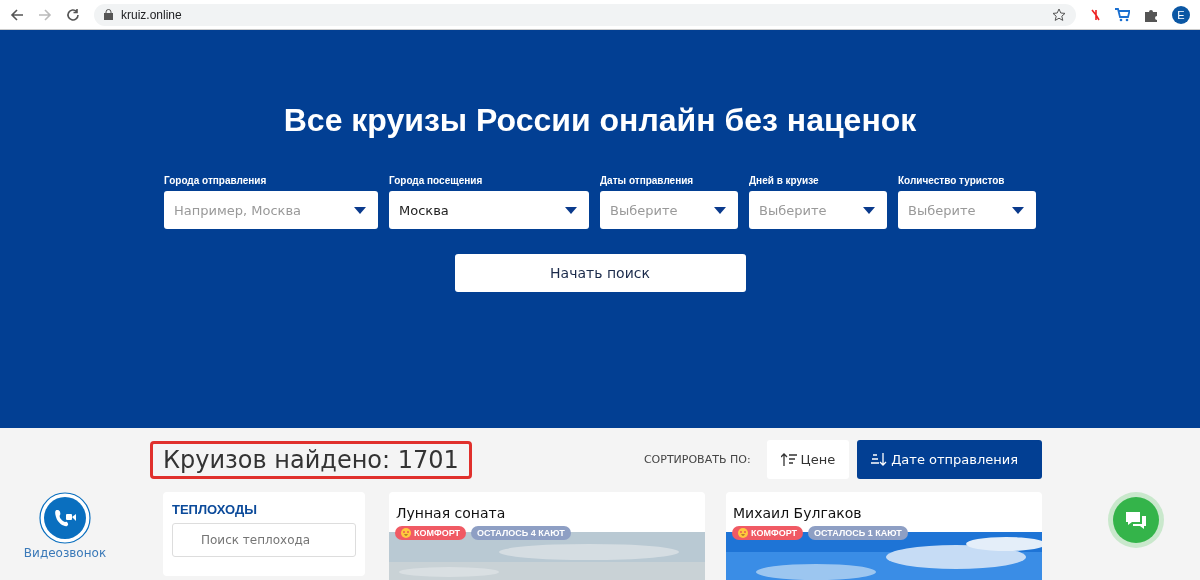  I want to click on tag: ОСТАЛОСЬ 4 КАЮТ, so click(521, 533).